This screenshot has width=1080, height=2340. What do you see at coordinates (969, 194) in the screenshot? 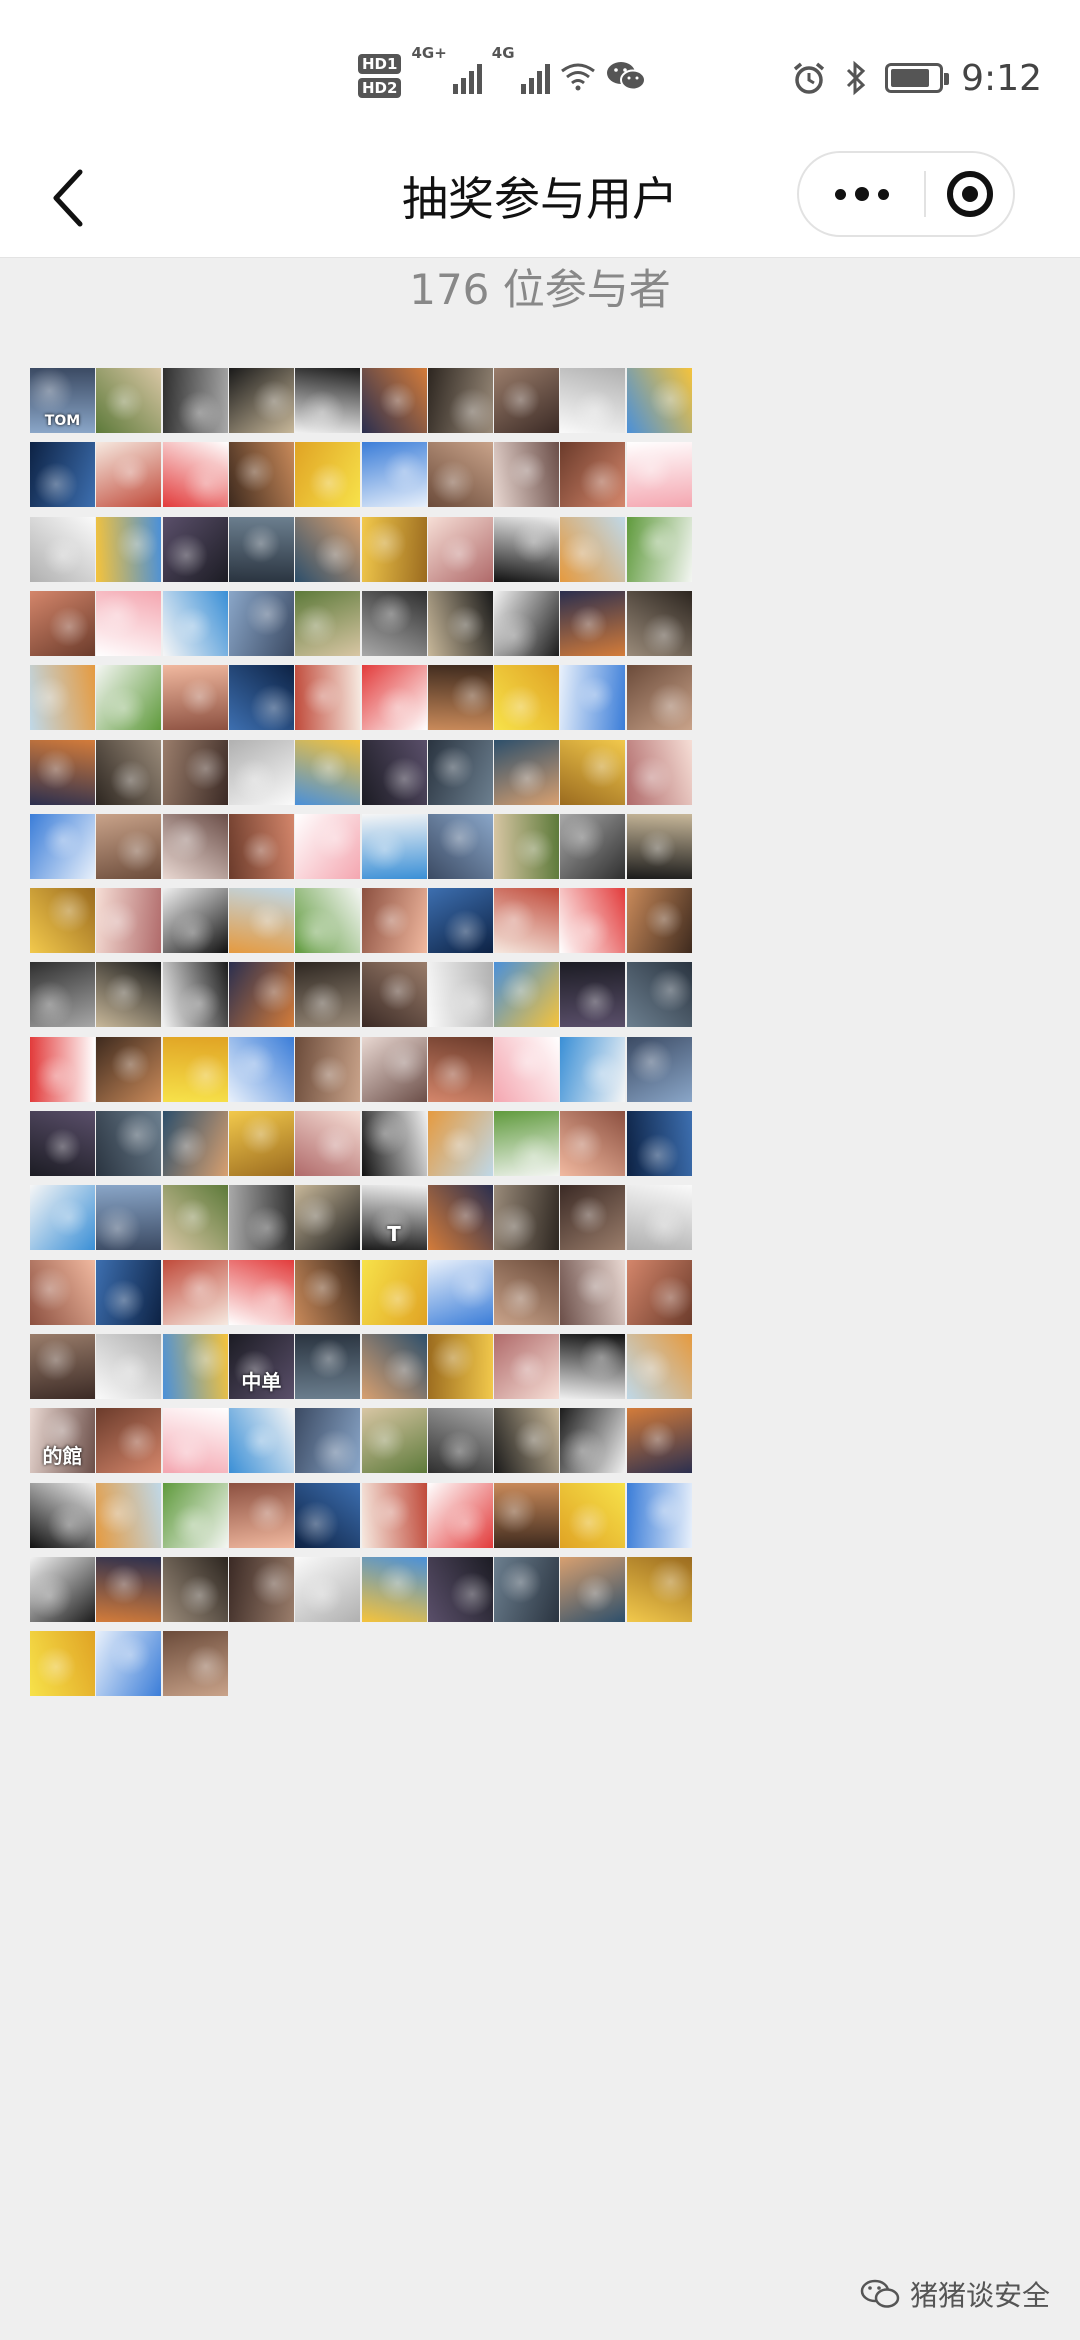
I see `close-button` at bounding box center [969, 194].